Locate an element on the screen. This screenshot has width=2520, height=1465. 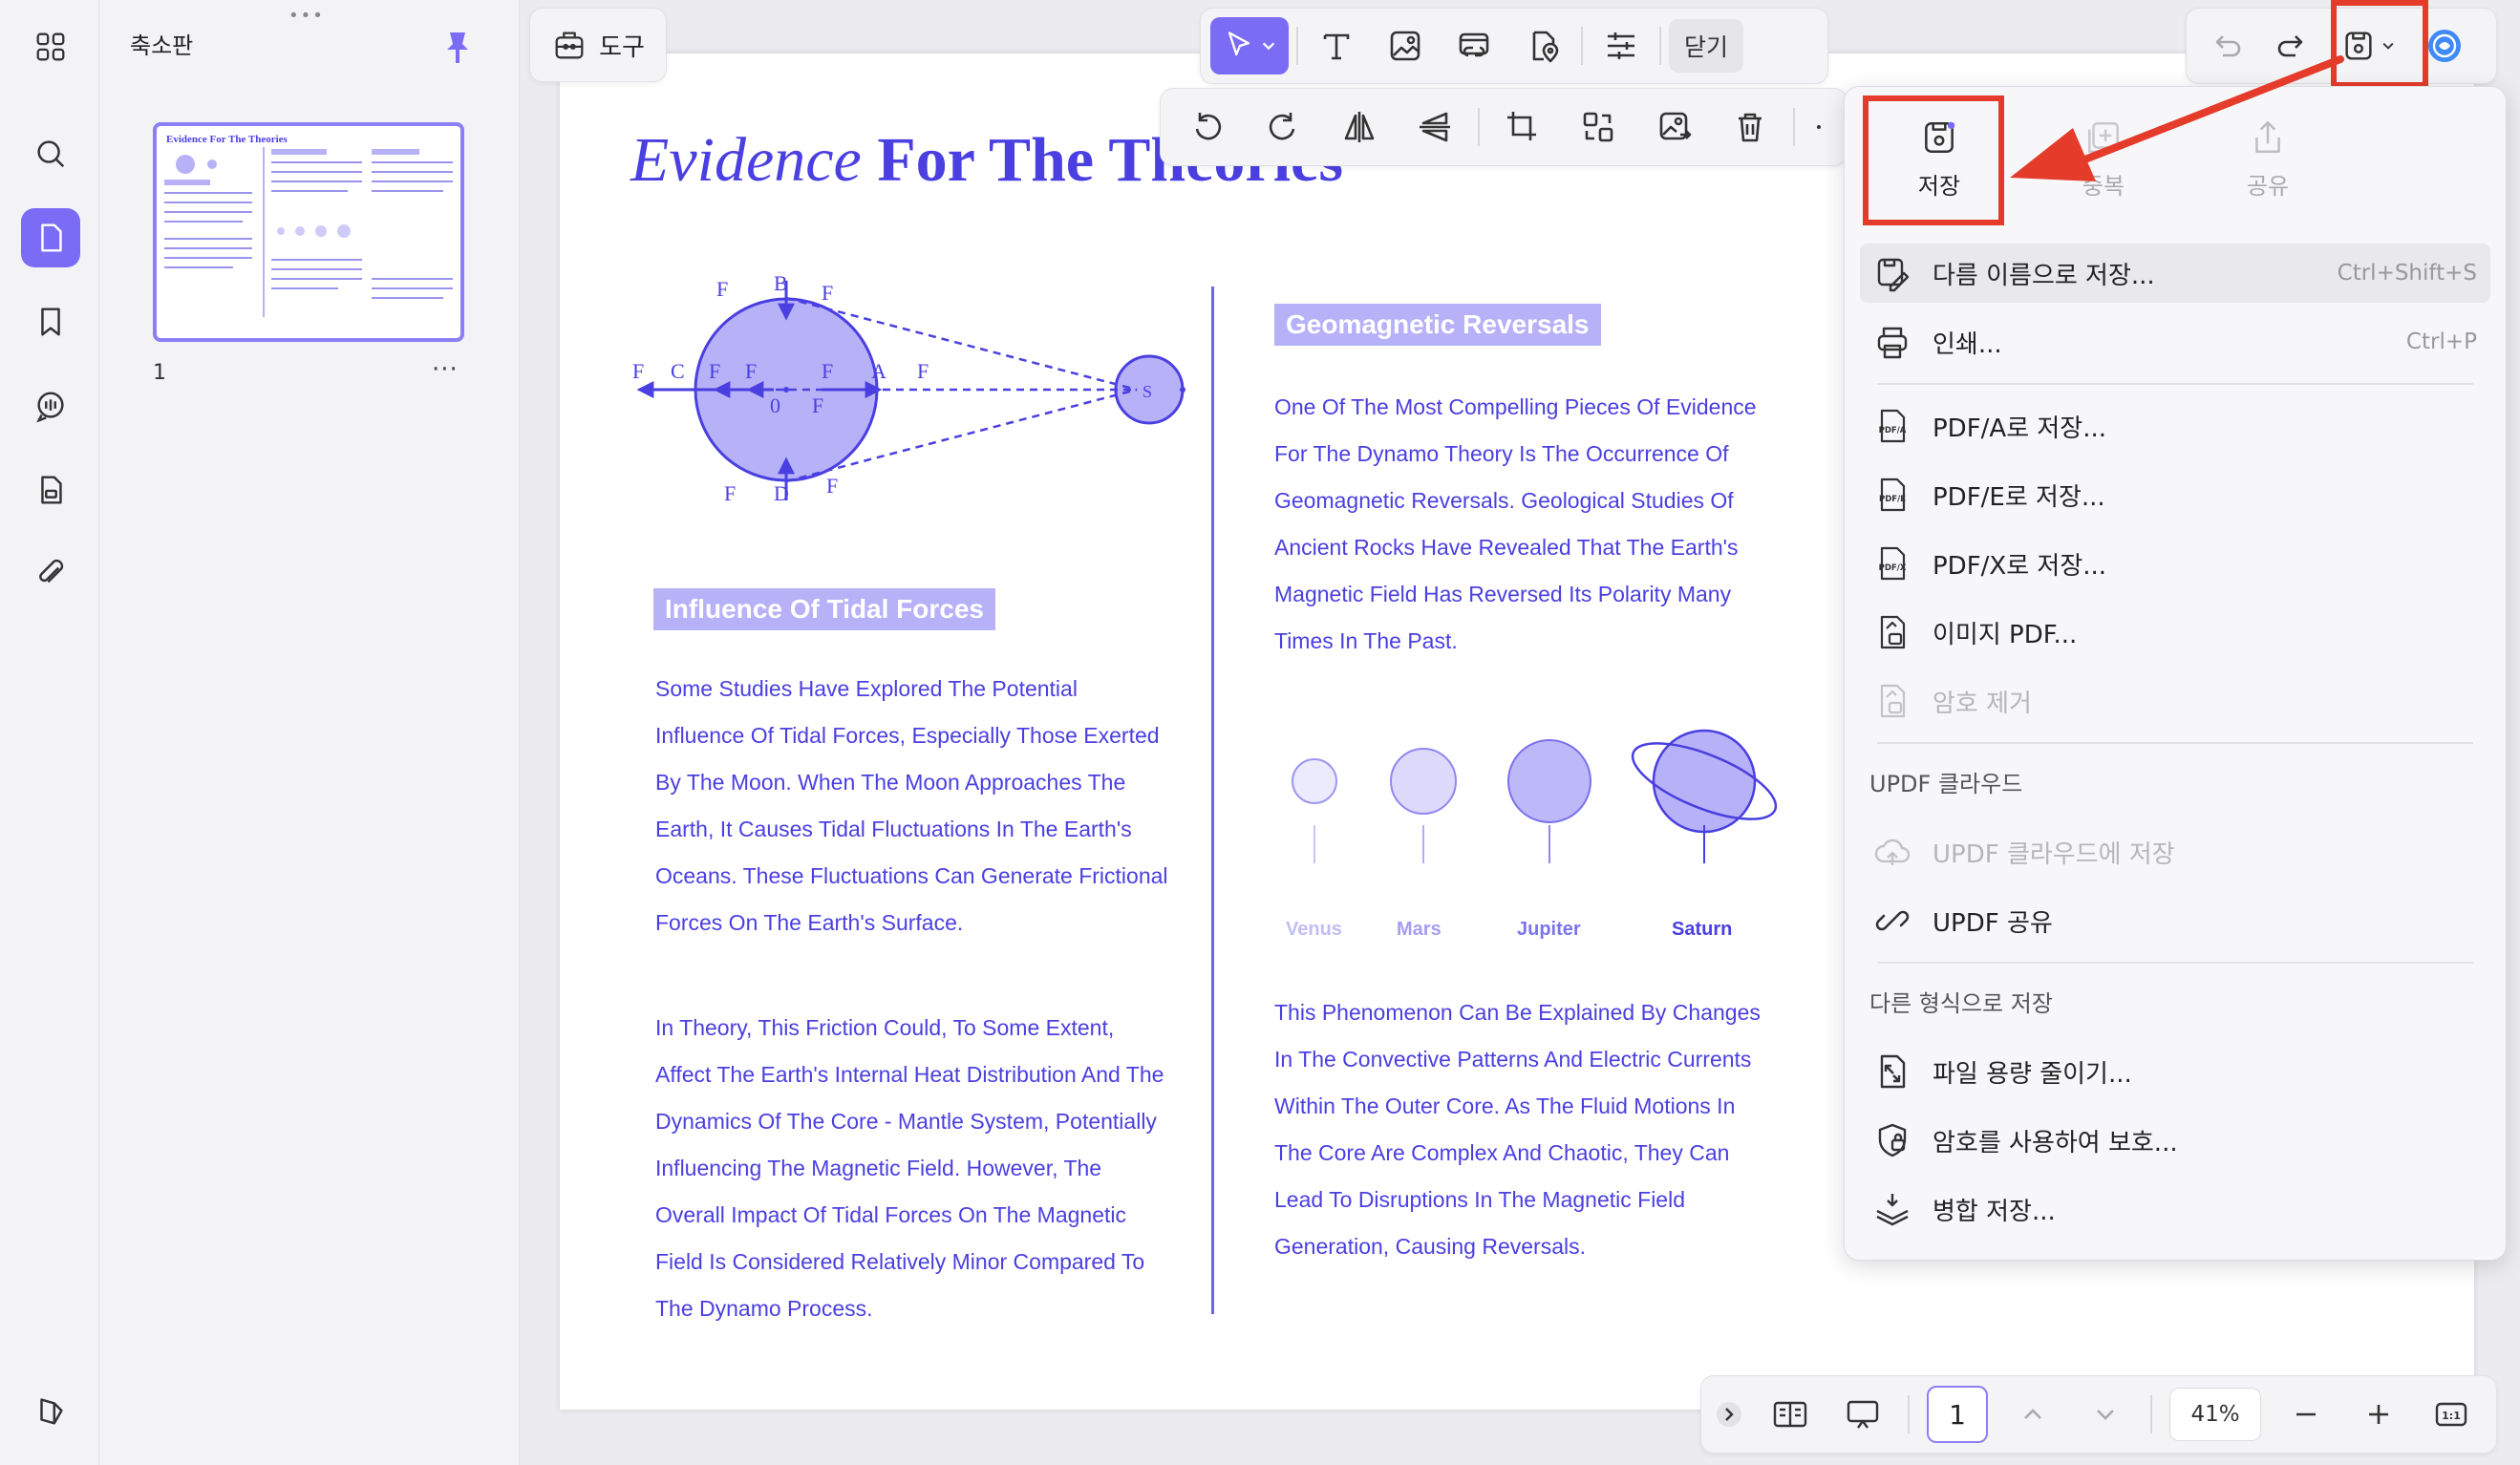
drag-handle-icon: ••• is located at coordinates (306, 16).